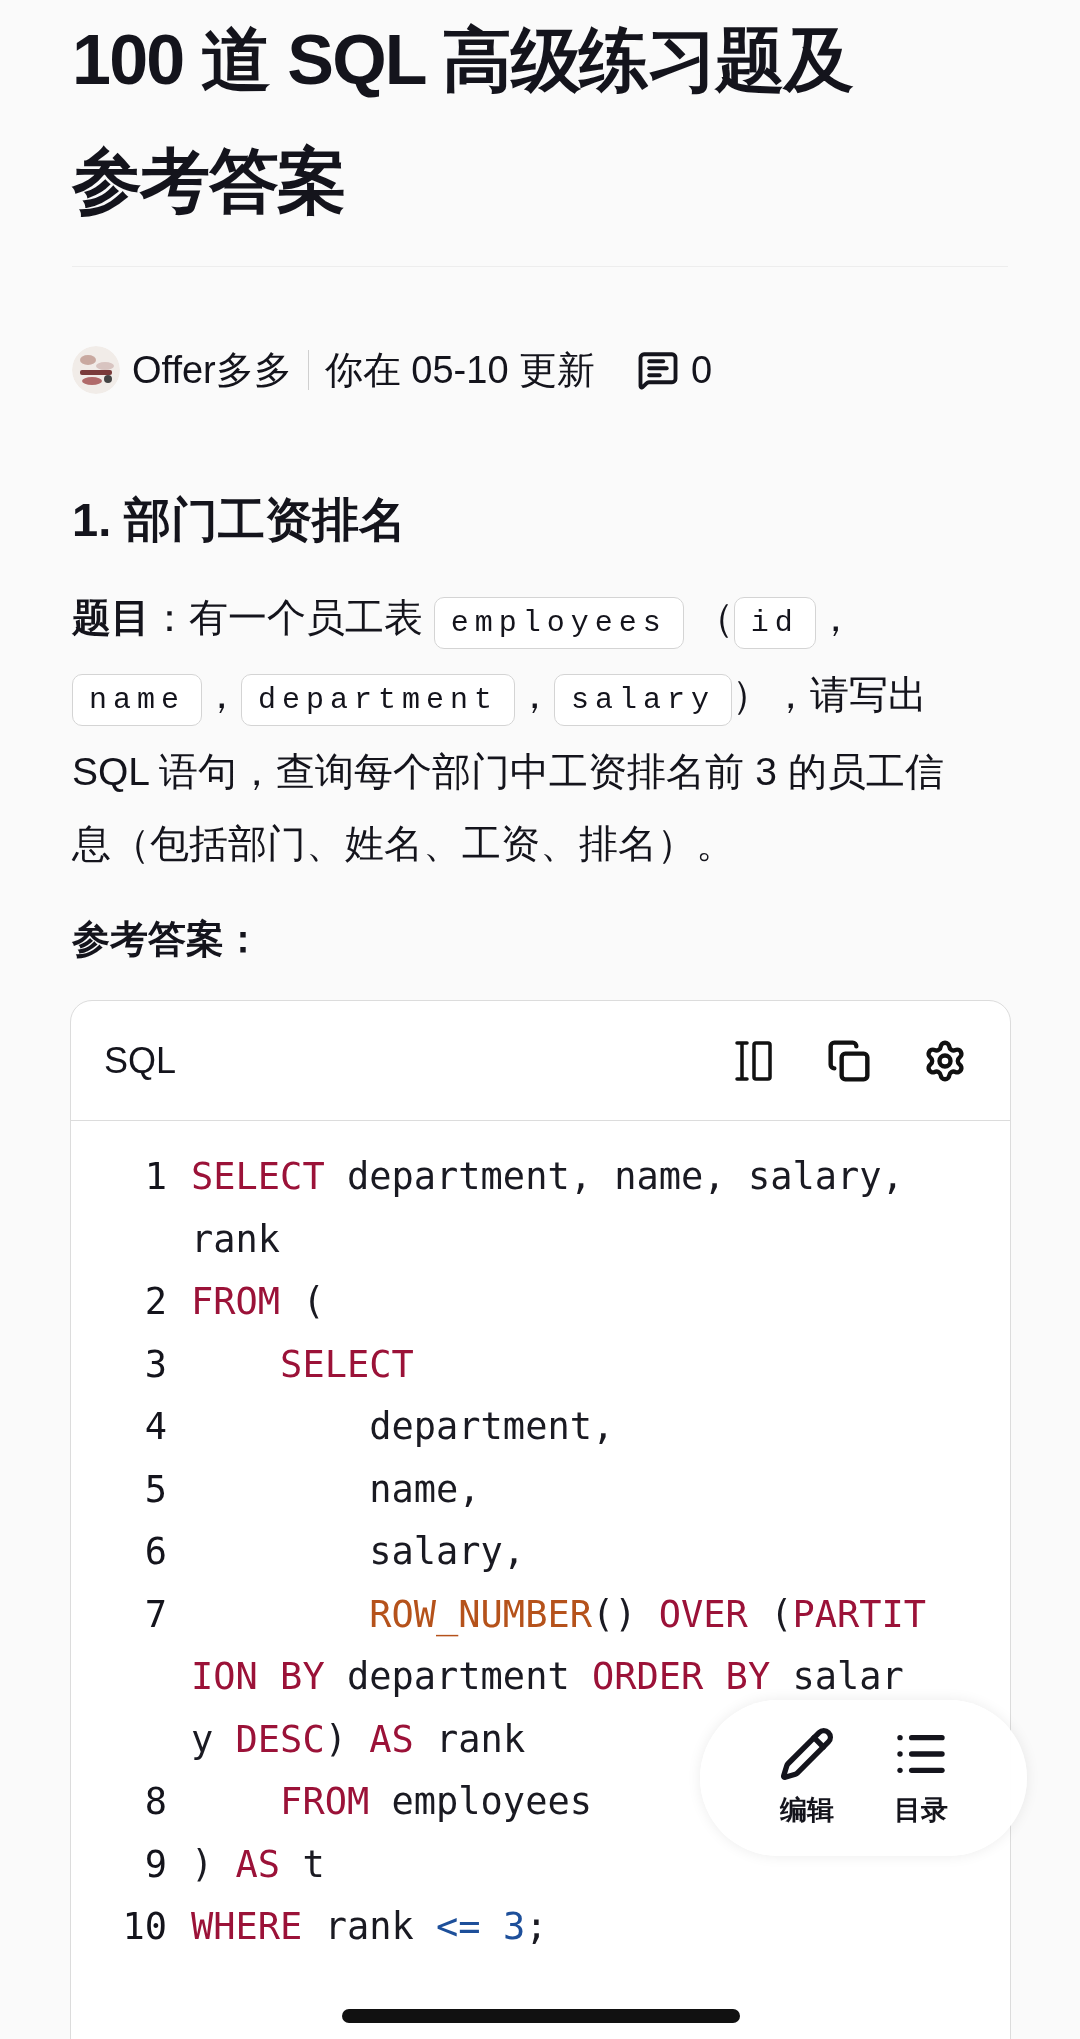 This screenshot has height=2039, width=1080. What do you see at coordinates (155, 1864) in the screenshot?
I see `line-number: 9` at bounding box center [155, 1864].